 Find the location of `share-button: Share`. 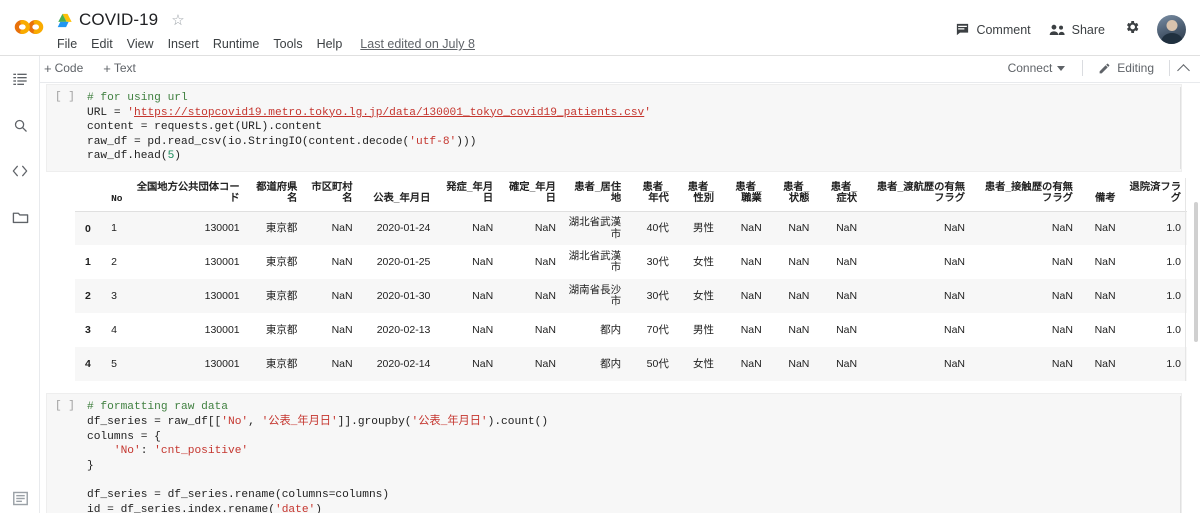

share-button: Share is located at coordinates (1077, 30).